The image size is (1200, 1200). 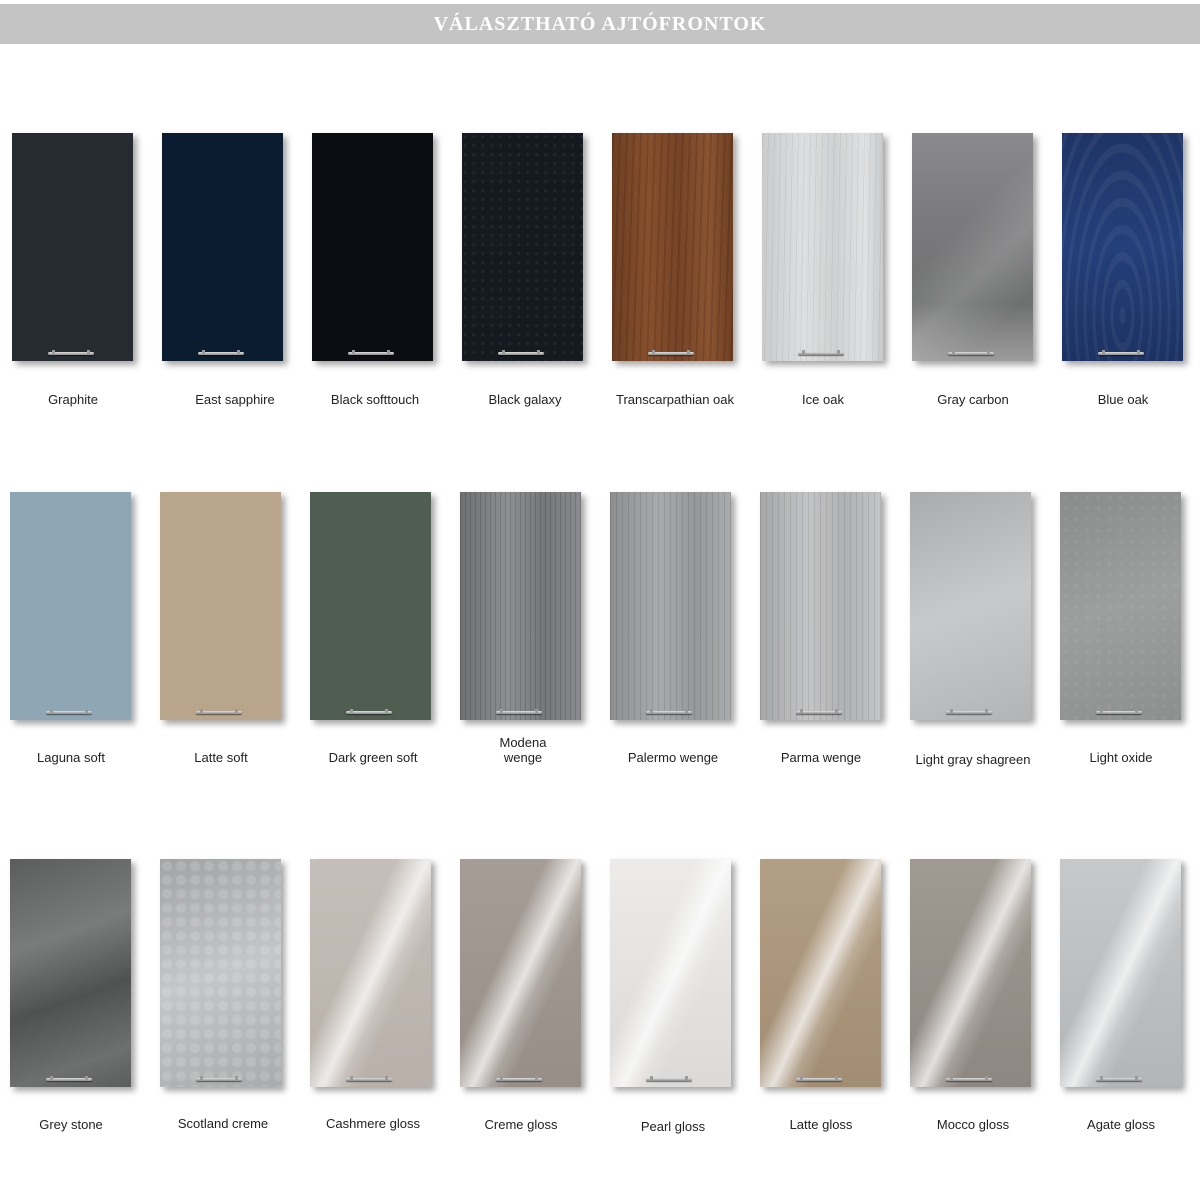 I want to click on header-bar: VÁLASZTHATÓ AJTÓFRONTOK, so click(x=600, y=24).